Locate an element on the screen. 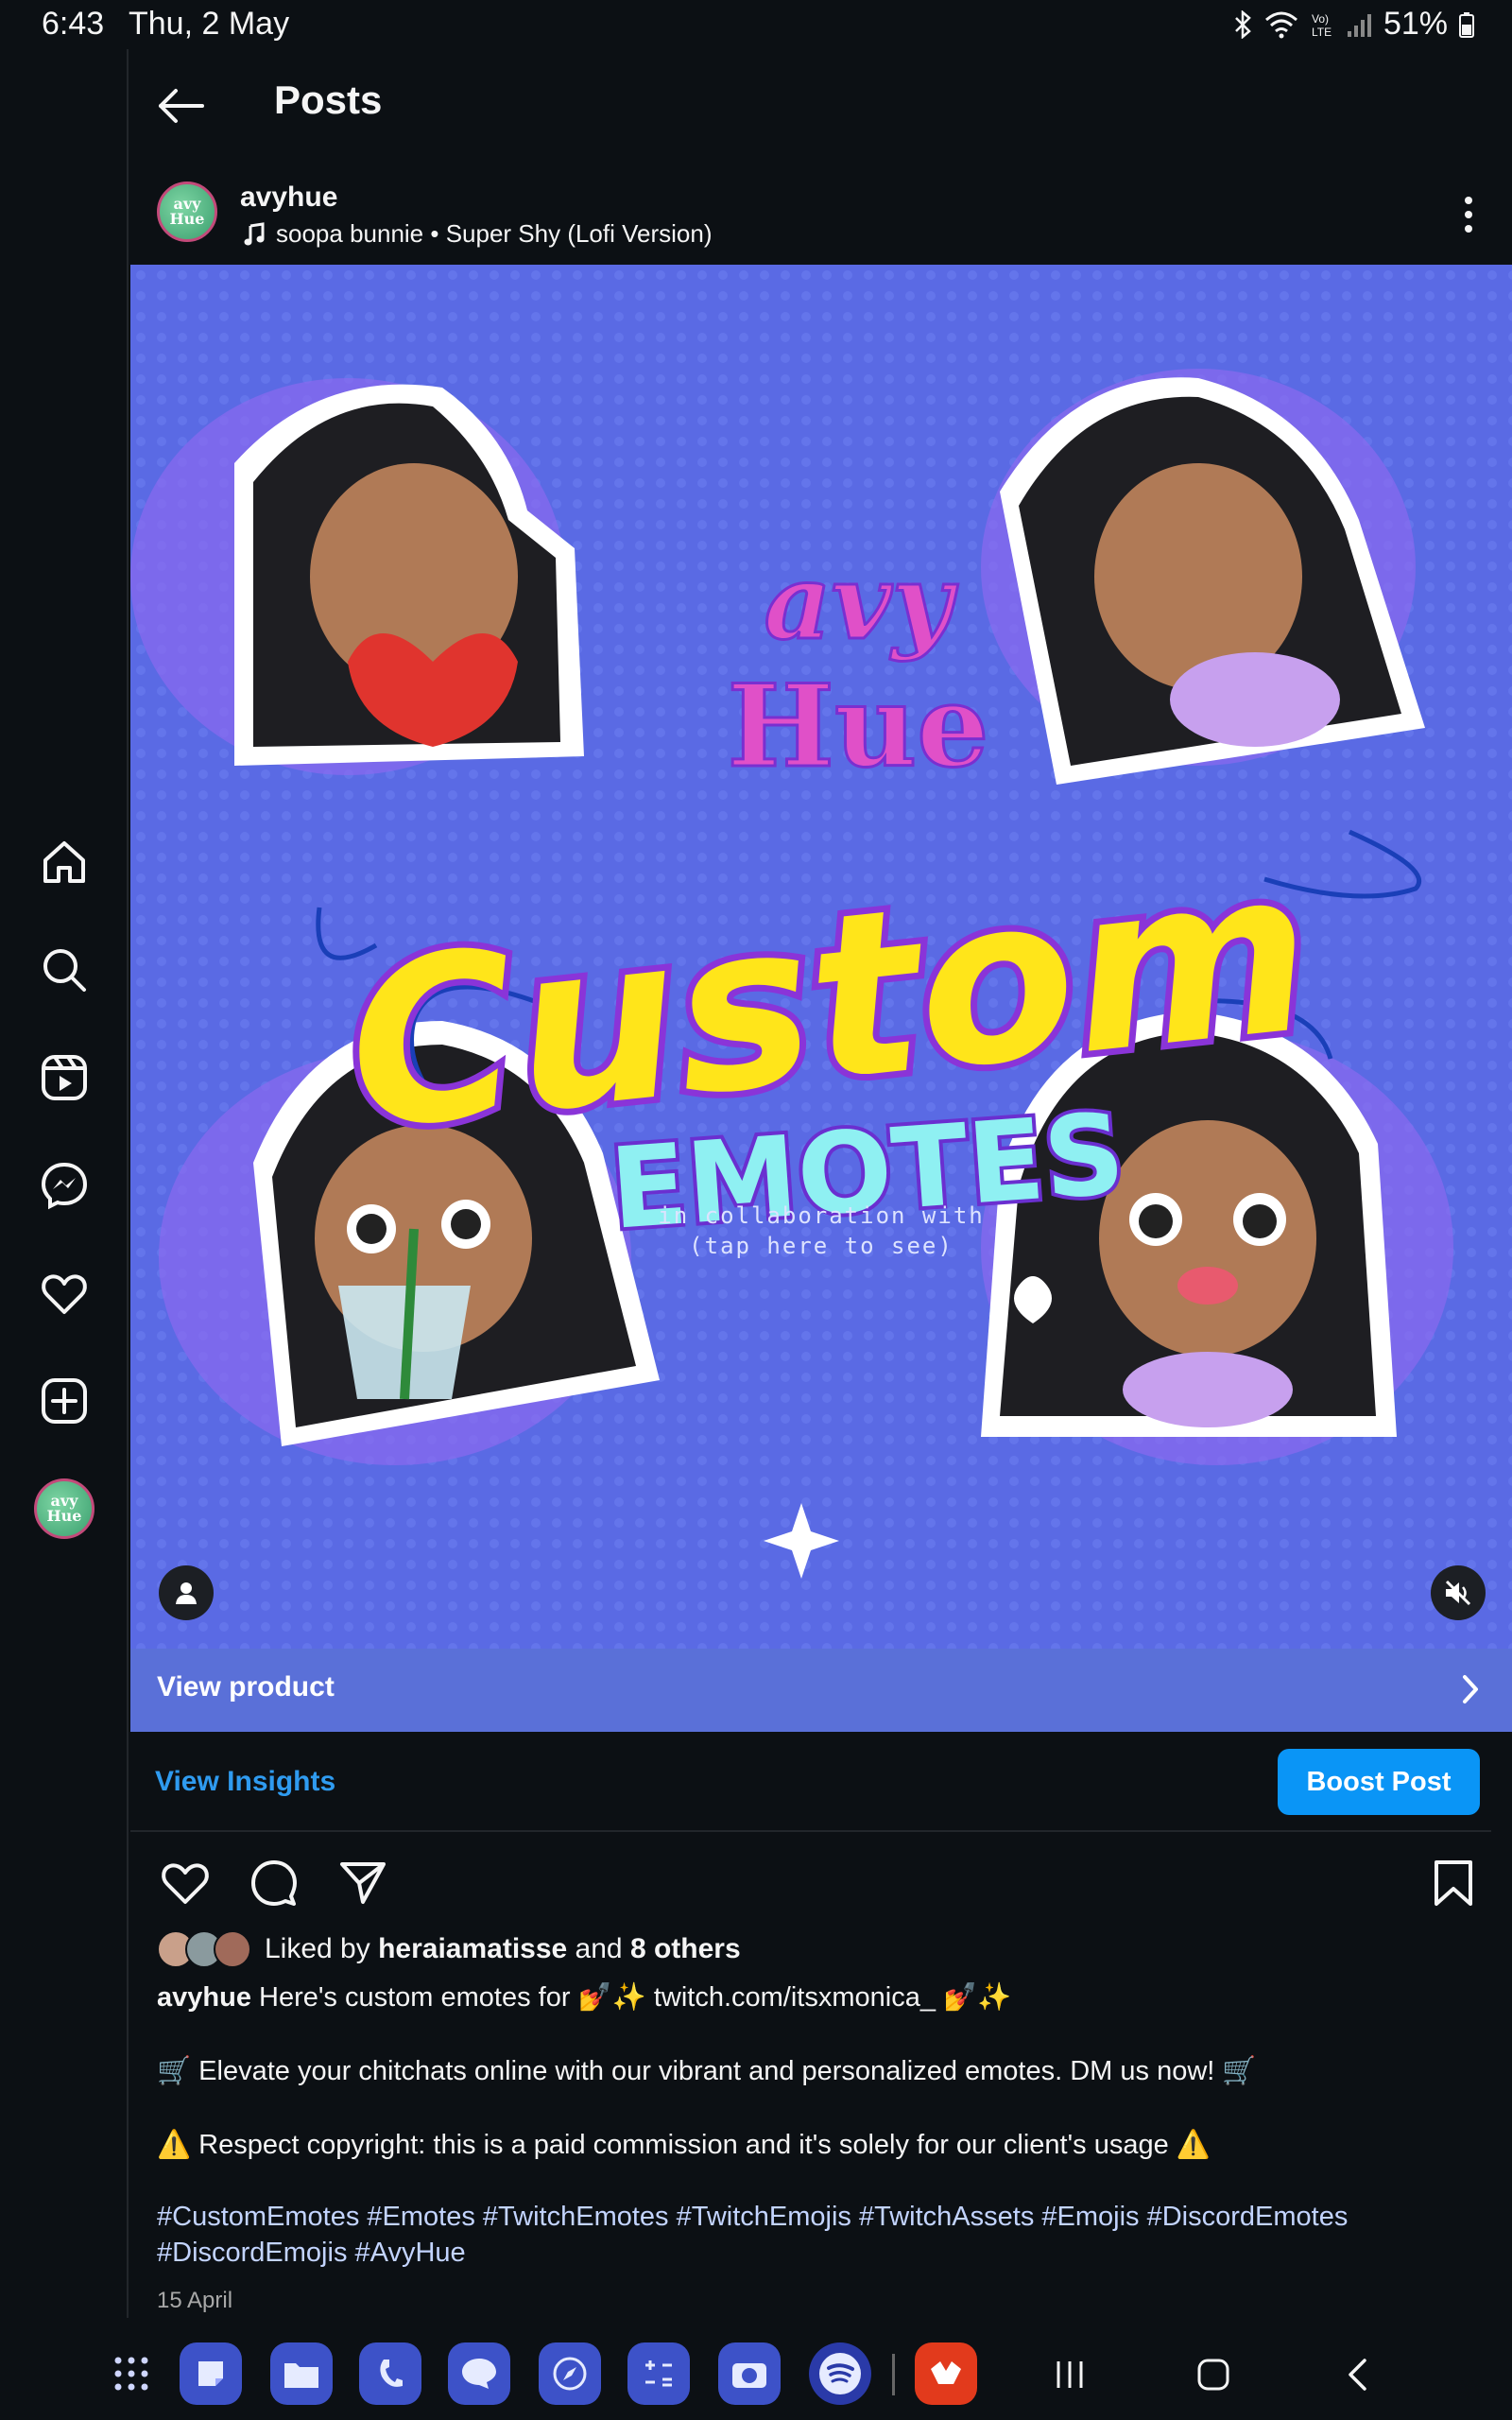 The image size is (1512, 2420). mute-button is located at coordinates (1458, 1592).